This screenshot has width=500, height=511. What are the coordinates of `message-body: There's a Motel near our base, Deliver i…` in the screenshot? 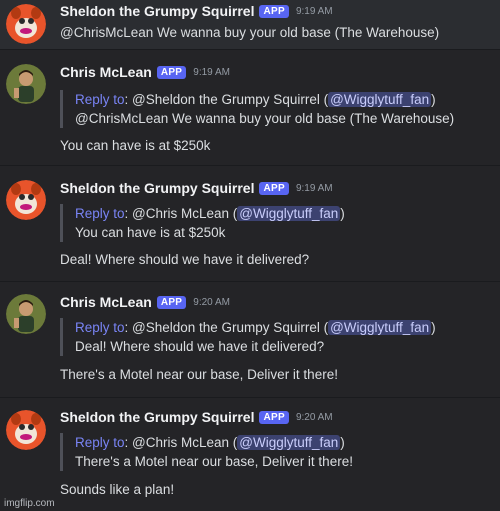 It's located at (199, 374).